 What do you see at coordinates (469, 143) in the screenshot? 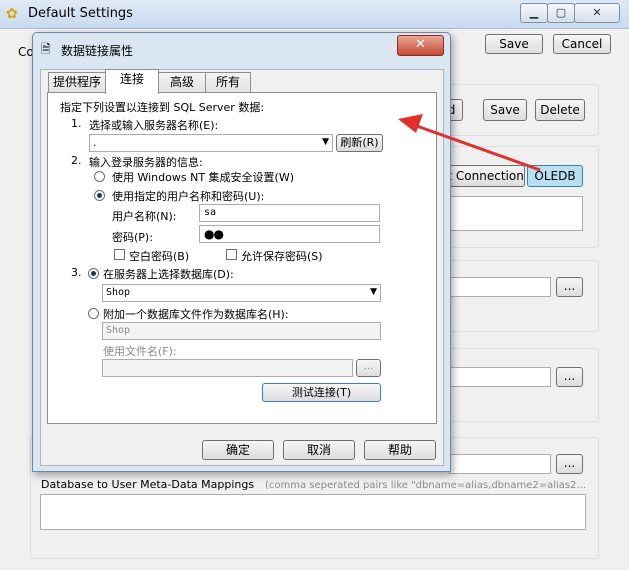
I see `annotation-arrow` at bounding box center [469, 143].